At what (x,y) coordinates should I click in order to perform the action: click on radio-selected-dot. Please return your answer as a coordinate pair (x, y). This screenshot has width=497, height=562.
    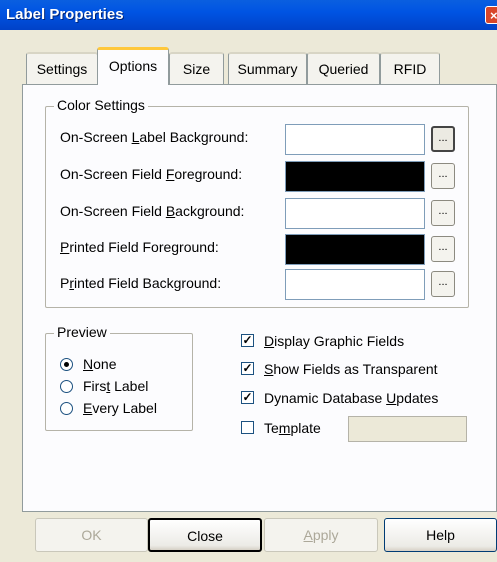
    Looking at the image, I should click on (66, 364).